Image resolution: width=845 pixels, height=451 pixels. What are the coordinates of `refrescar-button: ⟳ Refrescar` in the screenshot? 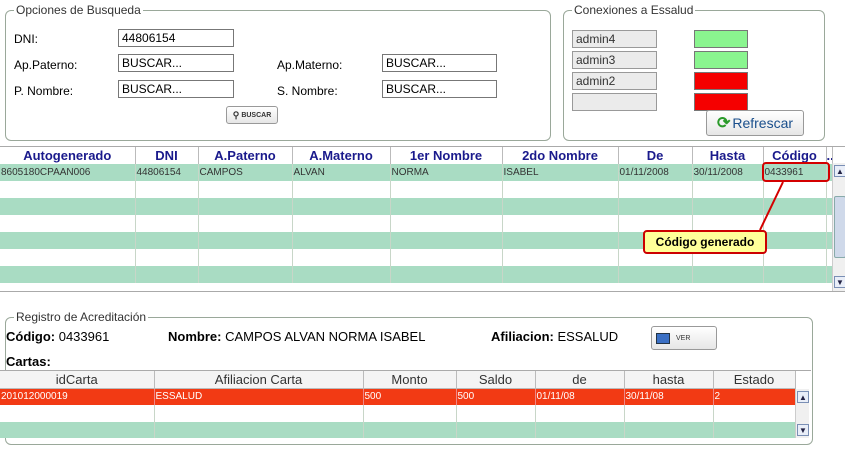 It's located at (755, 123).